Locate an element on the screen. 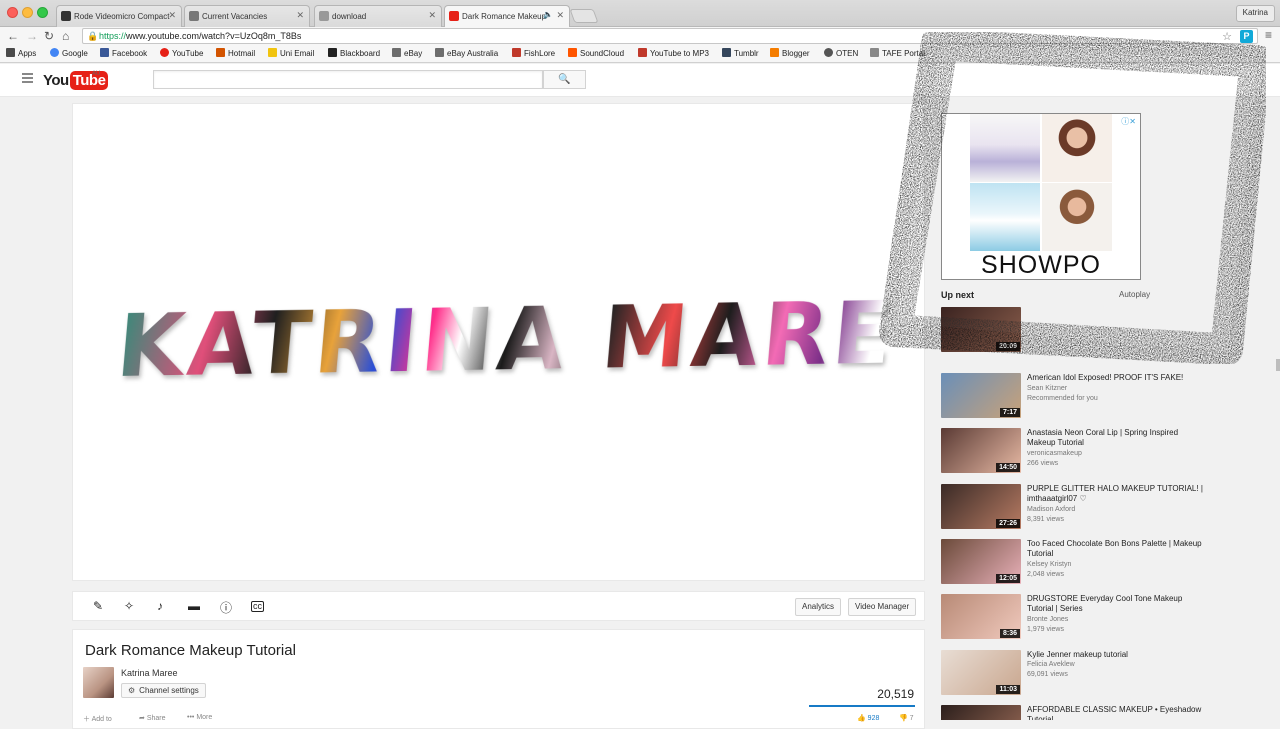 The width and height of the screenshot is (1280, 729). add-to-button: ＋ Add to is located at coordinates (97, 719).